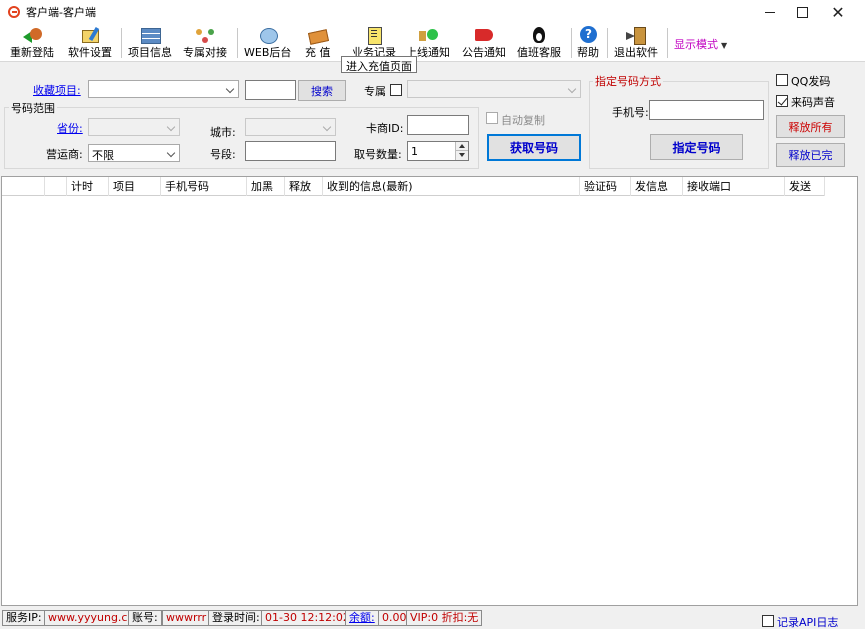  I want to click on announcement-button: 公告通知, so click(484, 43).